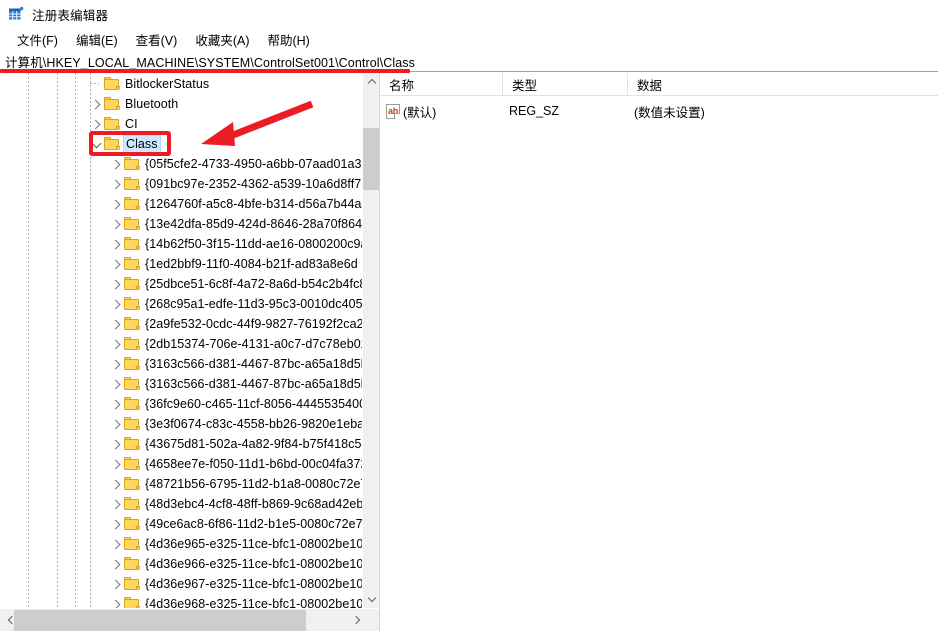  Describe the element at coordinates (288, 40) in the screenshot. I see `menu-help: 帮助(H)` at that location.